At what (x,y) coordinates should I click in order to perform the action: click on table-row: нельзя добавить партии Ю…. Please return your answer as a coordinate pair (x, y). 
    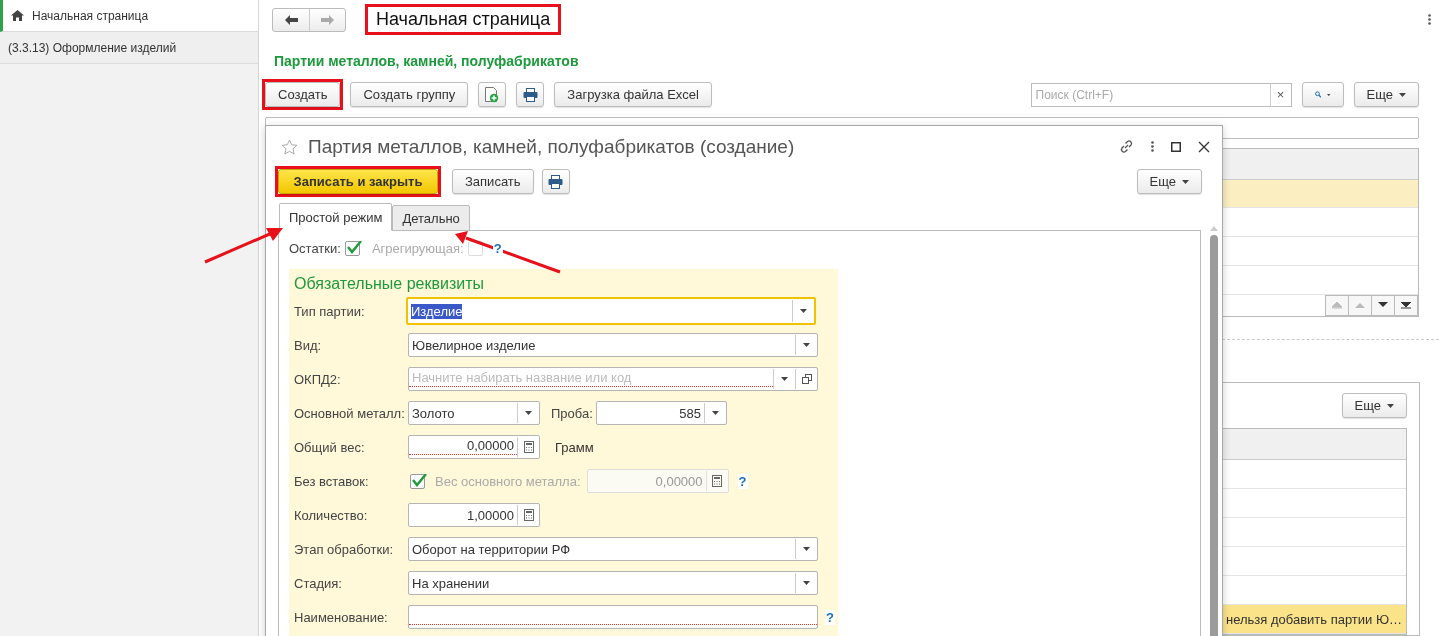
    Looking at the image, I should click on (1314, 619).